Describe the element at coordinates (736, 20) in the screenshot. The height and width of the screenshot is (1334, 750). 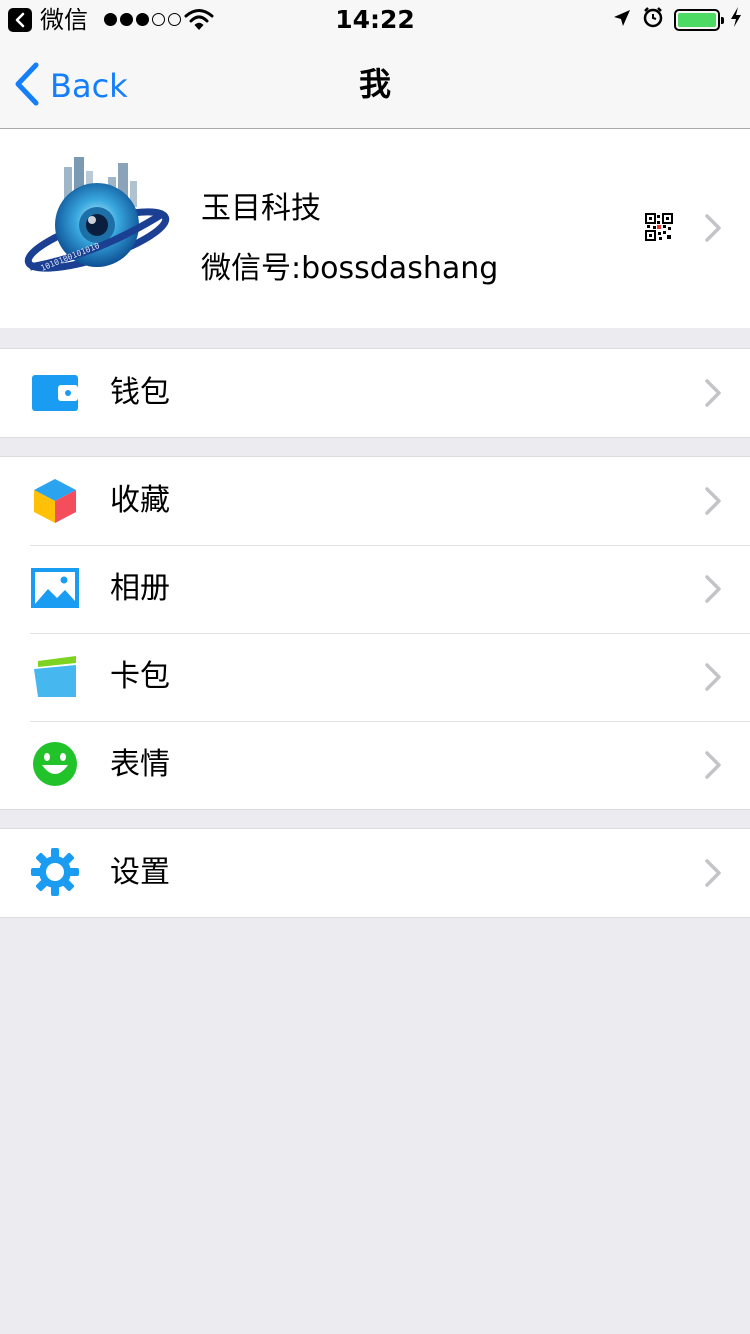
I see `charging-bolt-icon` at that location.